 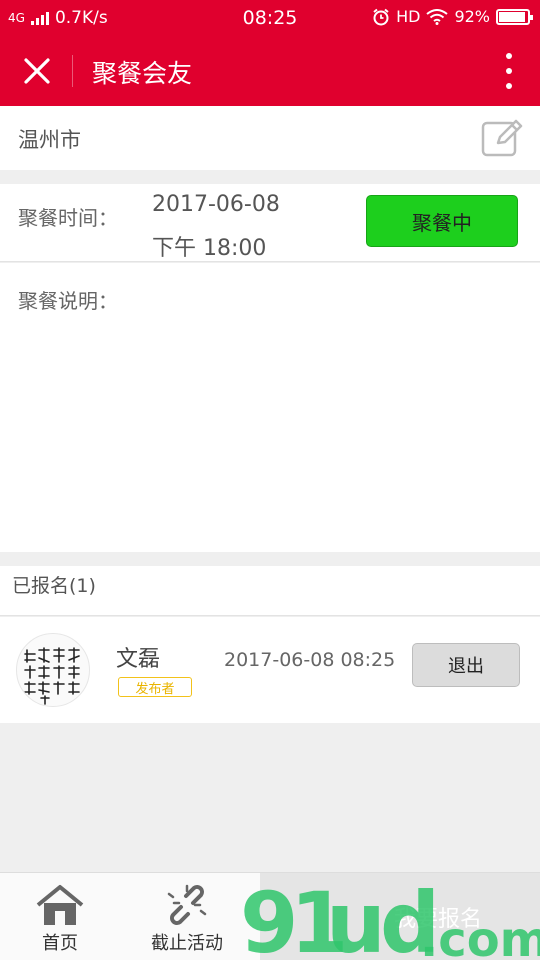 What do you see at coordinates (466, 665) in the screenshot?
I see `quit-button: 退出` at bounding box center [466, 665].